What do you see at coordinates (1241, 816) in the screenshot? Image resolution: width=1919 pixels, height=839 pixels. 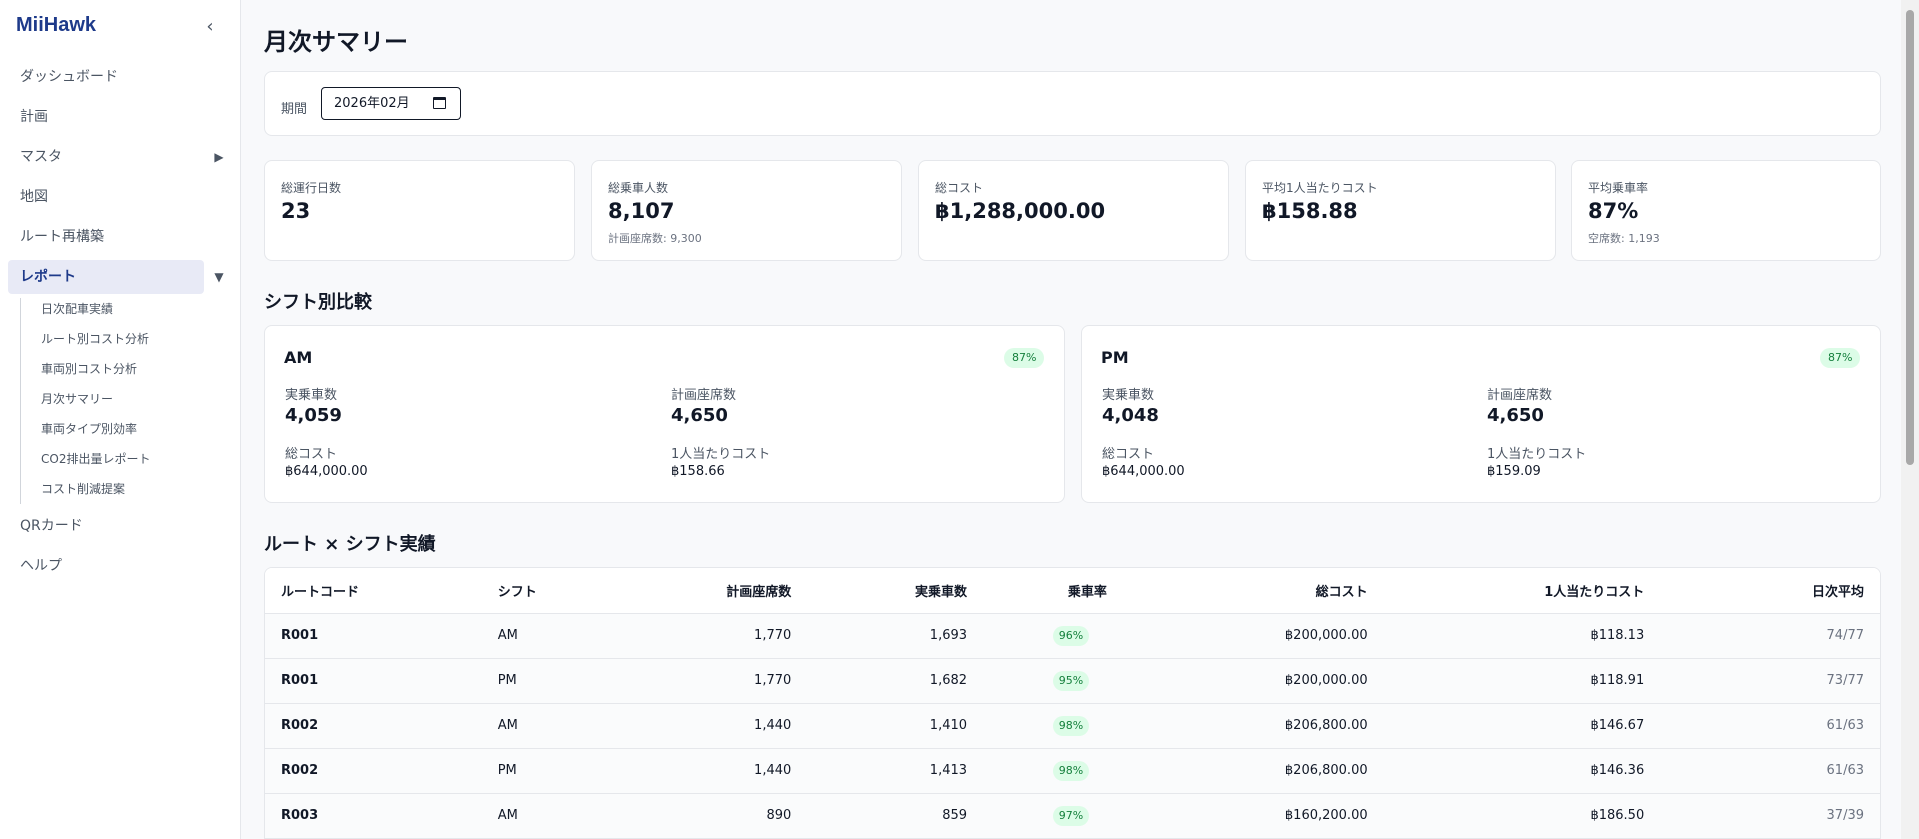 I see `cell-total-cost: ฿160,200.00` at bounding box center [1241, 816].